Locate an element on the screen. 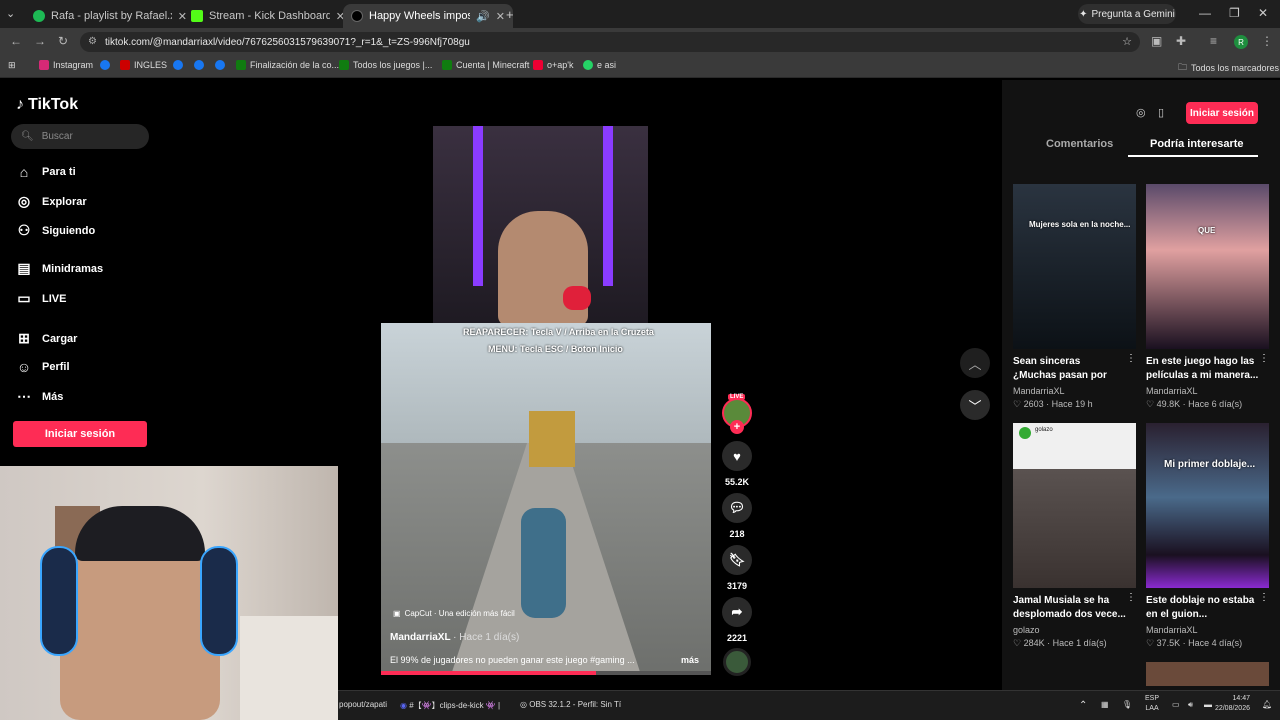 Image resolution: width=1280 pixels, height=720 pixels. bookmark-whatsapp: e asi is located at coordinates (599, 65).